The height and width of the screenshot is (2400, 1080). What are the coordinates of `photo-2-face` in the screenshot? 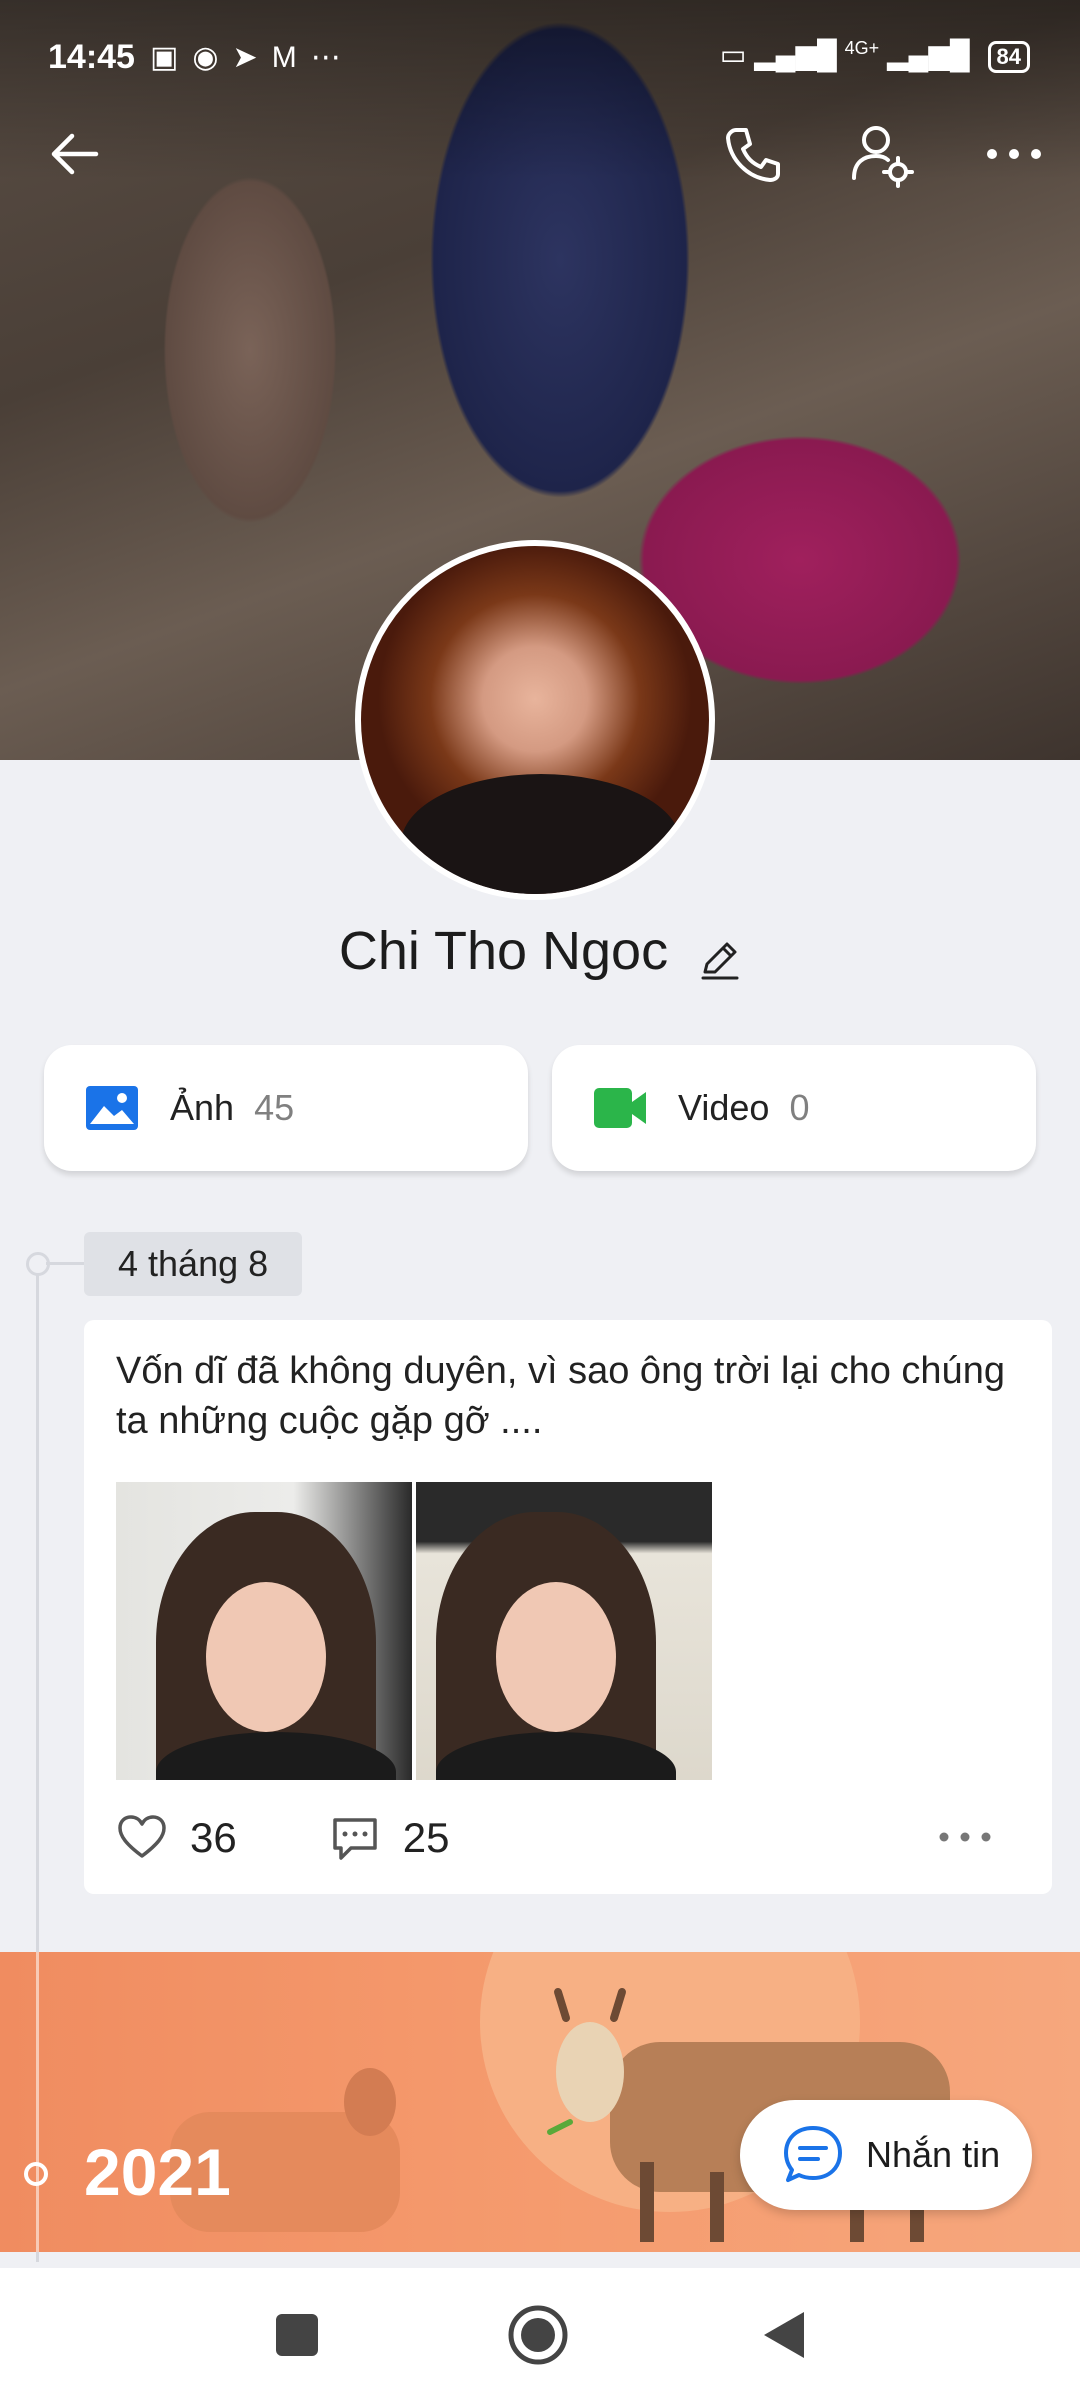 It's located at (556, 1657).